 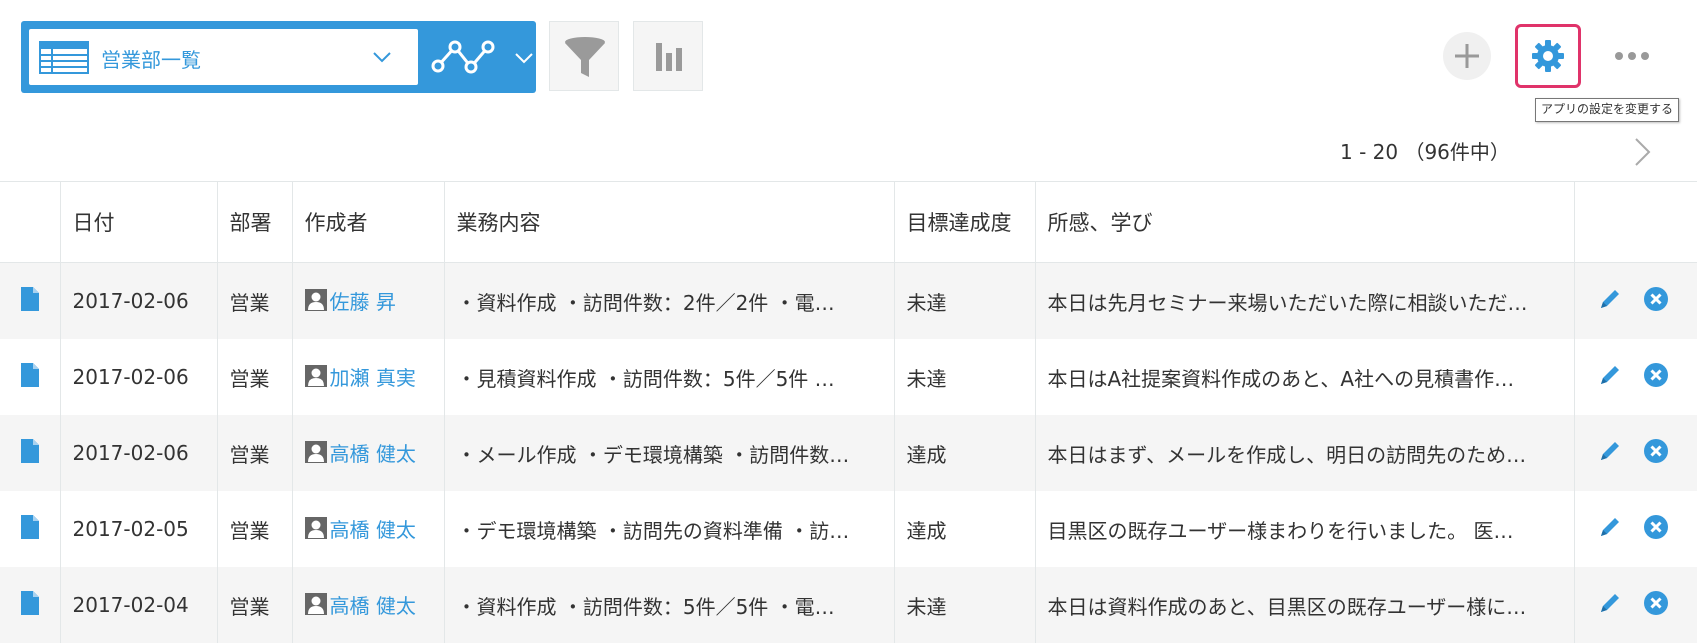 I want to click on creator-link: 加瀬 真実, so click(x=360, y=376).